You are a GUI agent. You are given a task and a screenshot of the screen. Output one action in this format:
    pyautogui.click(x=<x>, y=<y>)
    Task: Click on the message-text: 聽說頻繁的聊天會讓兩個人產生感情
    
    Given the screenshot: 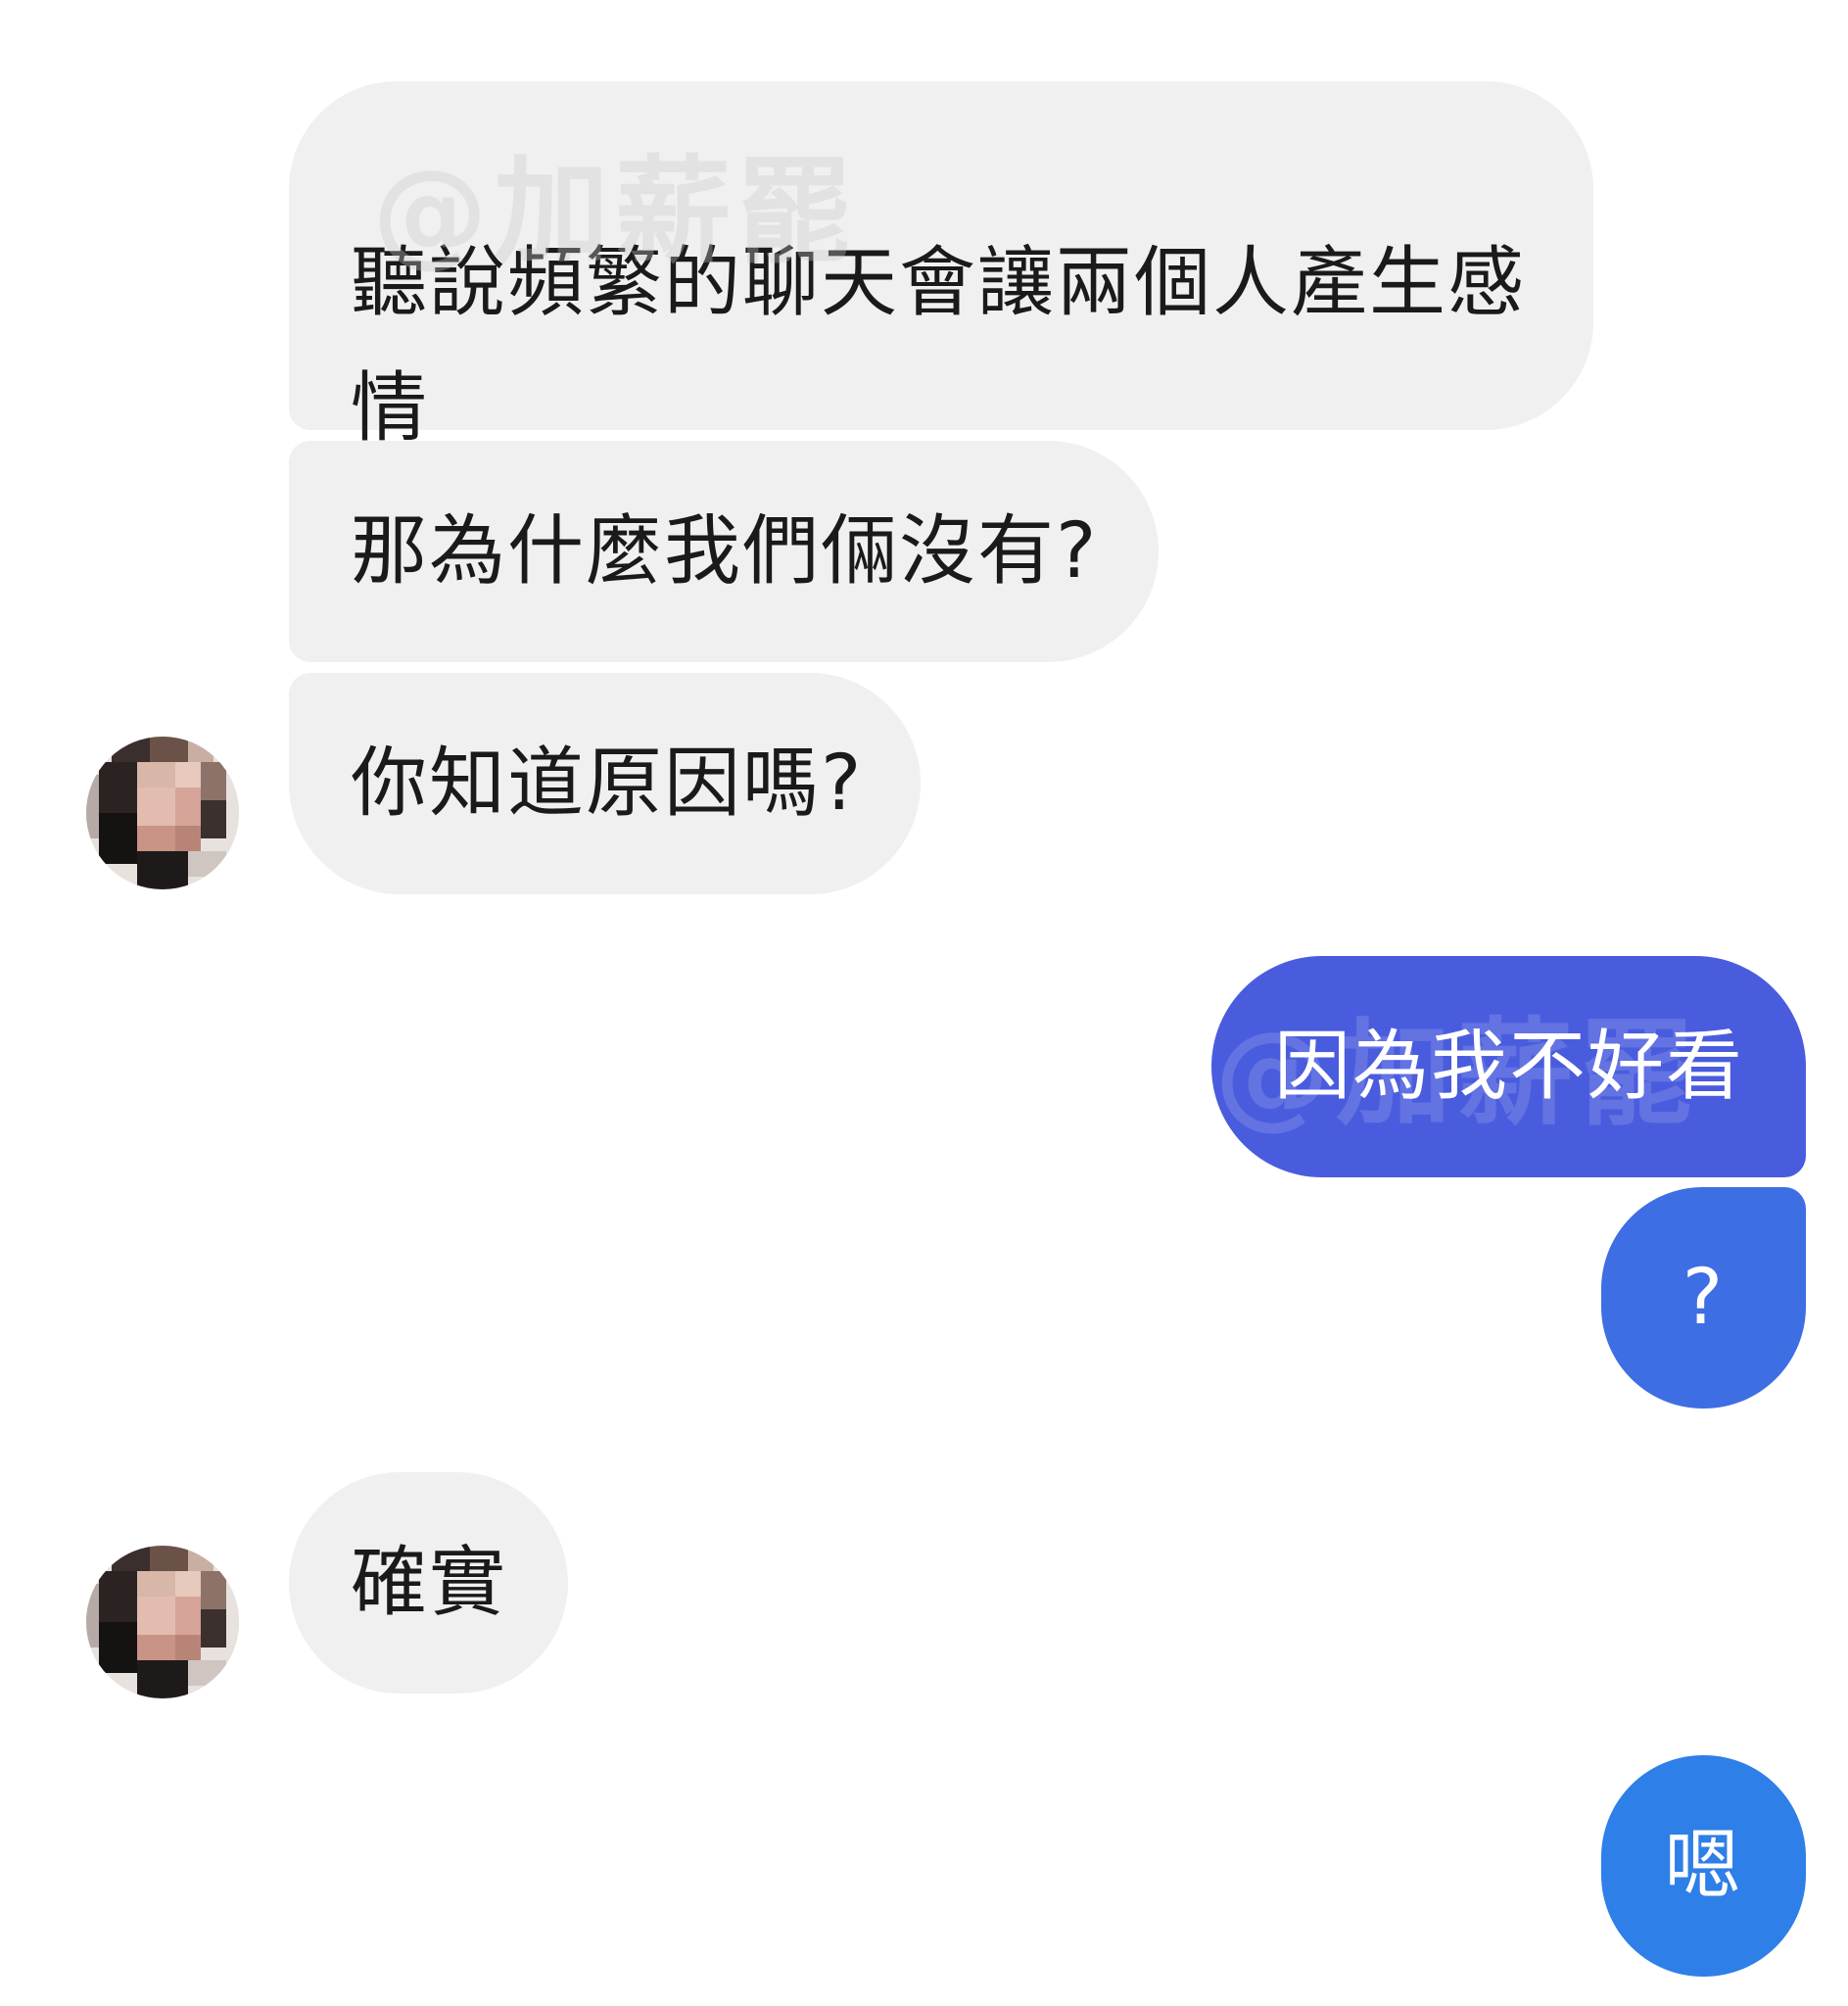 What is the action you would take?
    pyautogui.click(x=939, y=346)
    